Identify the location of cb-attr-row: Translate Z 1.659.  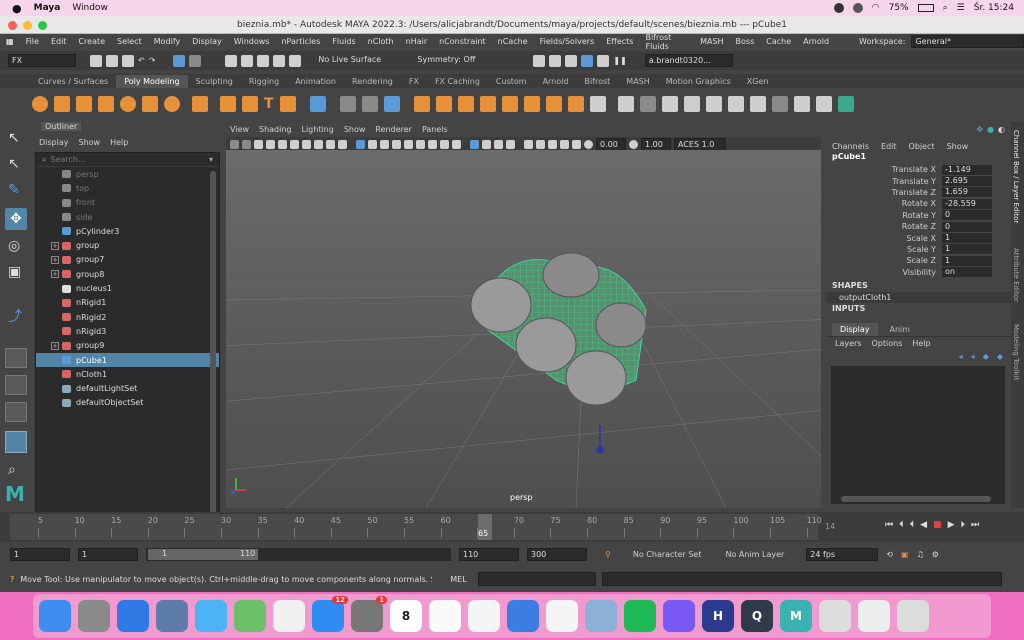
(919, 192).